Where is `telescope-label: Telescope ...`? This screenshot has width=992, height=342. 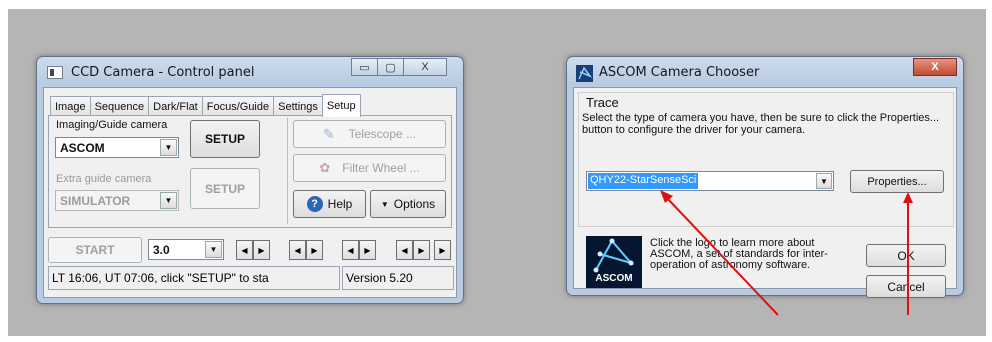
telescope-label: Telescope ... is located at coordinates (382, 134).